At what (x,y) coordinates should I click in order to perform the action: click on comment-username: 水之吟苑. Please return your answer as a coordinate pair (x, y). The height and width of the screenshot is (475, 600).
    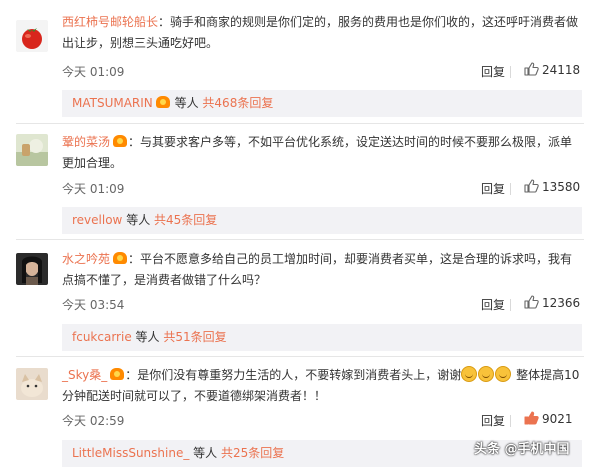
    Looking at the image, I should click on (86, 259).